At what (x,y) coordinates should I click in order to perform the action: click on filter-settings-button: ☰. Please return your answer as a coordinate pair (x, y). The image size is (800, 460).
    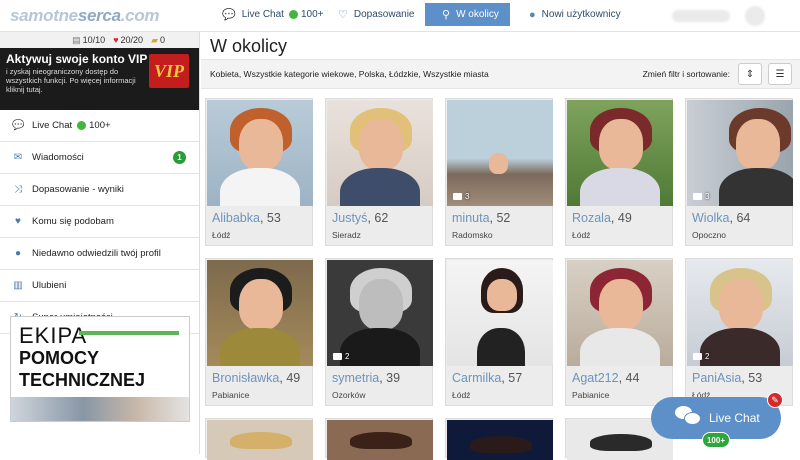
    Looking at the image, I should click on (780, 74).